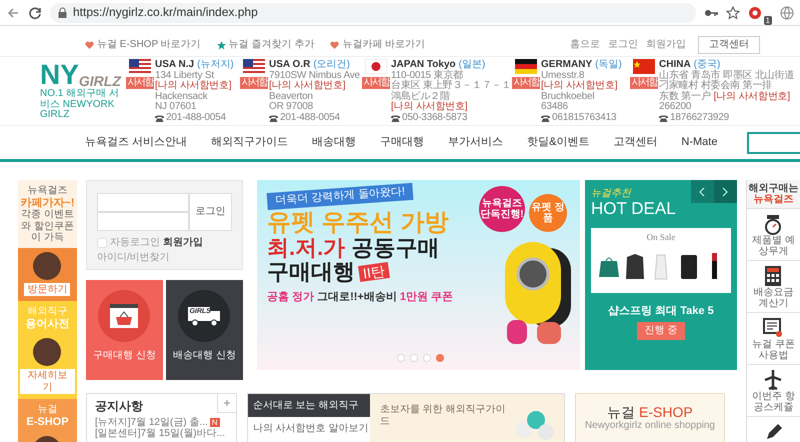 This screenshot has width=800, height=442. What do you see at coordinates (661, 311) in the screenshot?
I see `deal-caption: 샵스프링 최대 Take 5` at bounding box center [661, 311].